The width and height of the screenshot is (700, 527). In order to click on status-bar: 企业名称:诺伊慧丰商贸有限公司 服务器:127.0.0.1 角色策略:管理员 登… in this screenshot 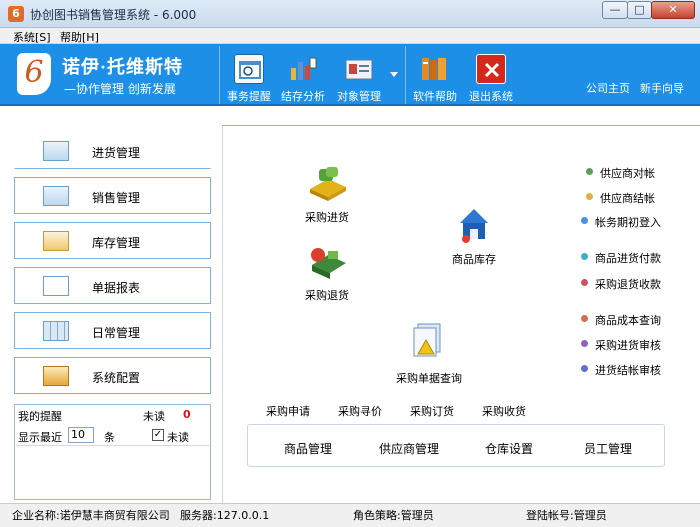, I will do `click(350, 515)`.